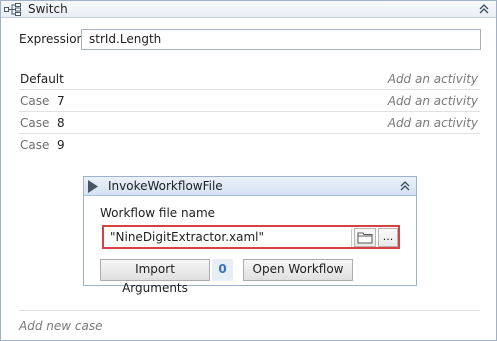  Describe the element at coordinates (93, 186) in the screenshot. I see `play-icon` at that location.